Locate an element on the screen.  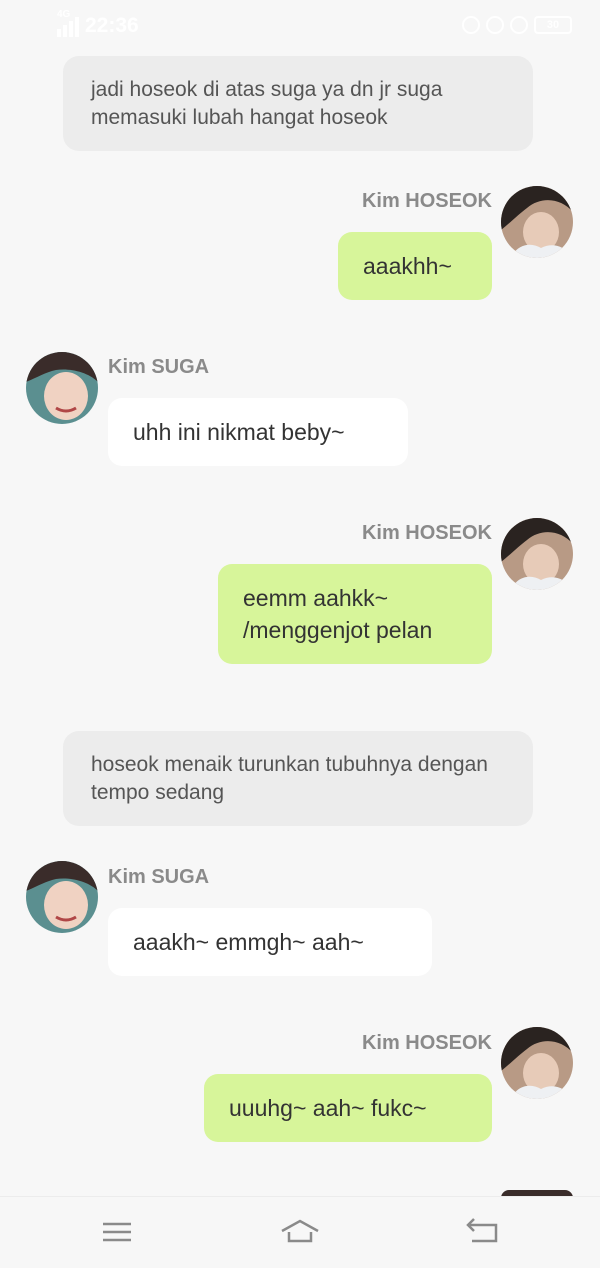
status-right: 30 is located at coordinates (517, 25).